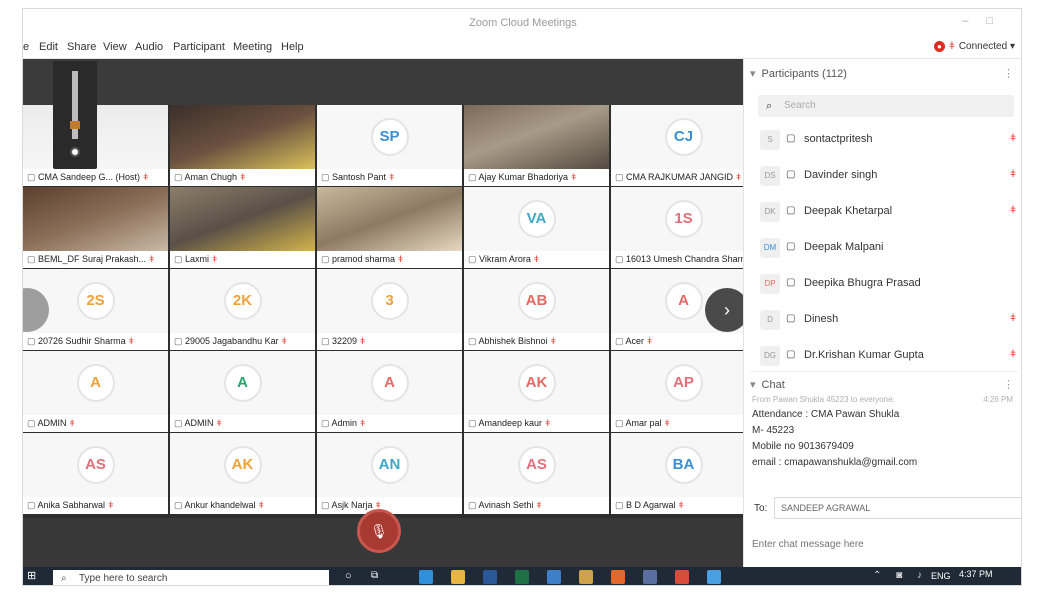 This screenshot has height=595, width=1042. I want to click on zoom-icon, so click(714, 577).